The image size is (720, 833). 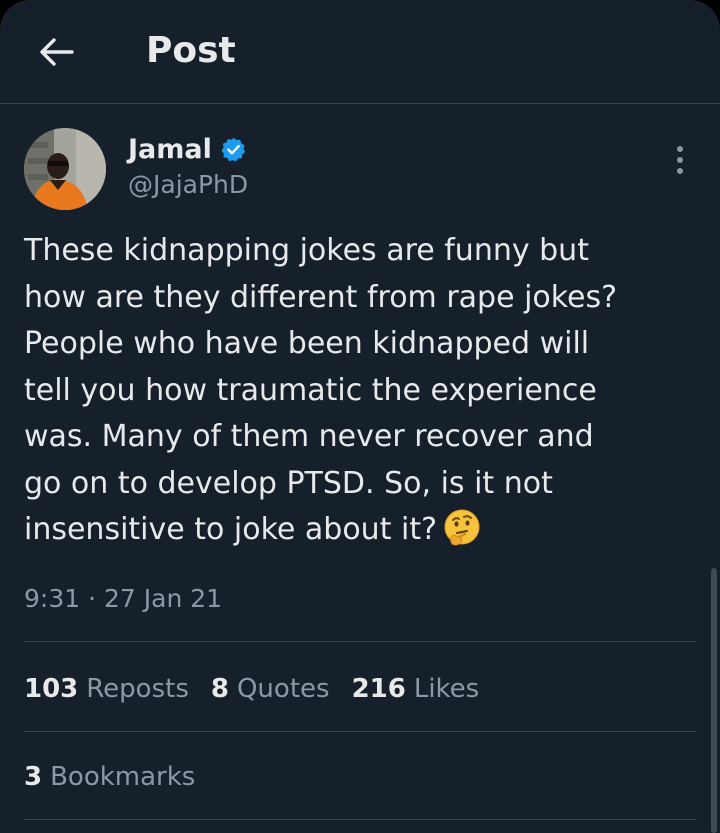 What do you see at coordinates (123, 777) in the screenshot?
I see `bookmarks-label: Bookmarks` at bounding box center [123, 777].